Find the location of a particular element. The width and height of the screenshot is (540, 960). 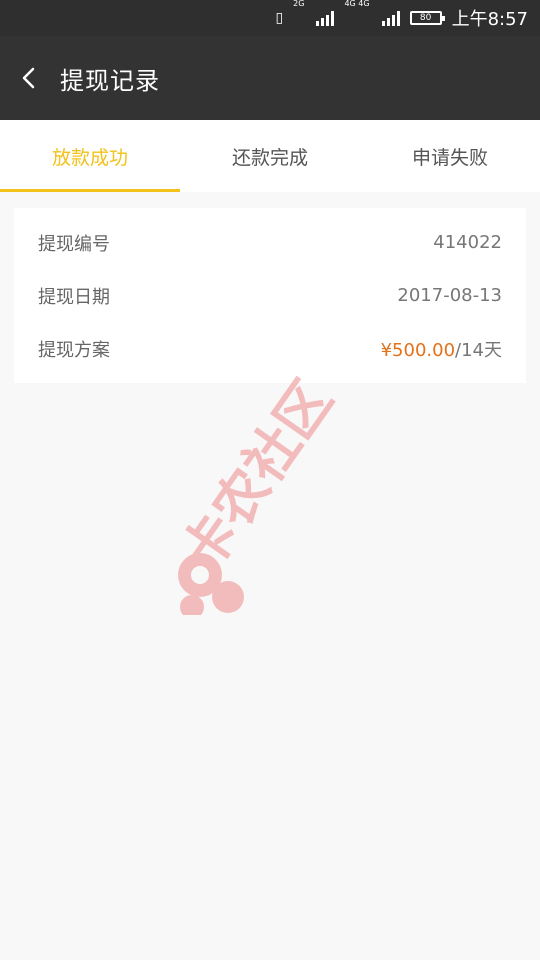

record-id-row: 提现编号 414022 is located at coordinates (270, 242).